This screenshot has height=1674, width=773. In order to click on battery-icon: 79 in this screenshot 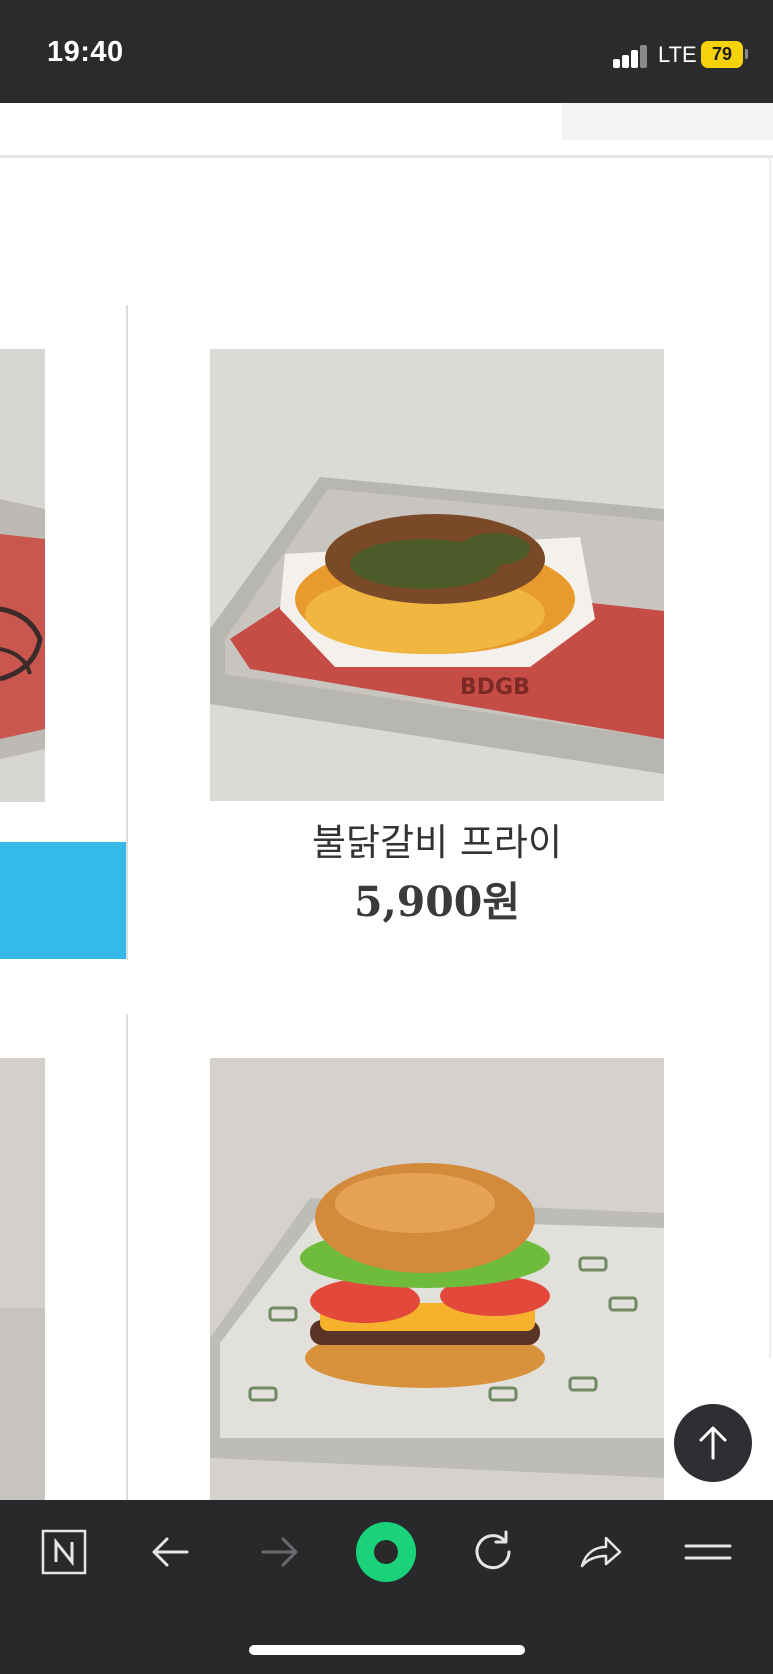, I will do `click(722, 54)`.